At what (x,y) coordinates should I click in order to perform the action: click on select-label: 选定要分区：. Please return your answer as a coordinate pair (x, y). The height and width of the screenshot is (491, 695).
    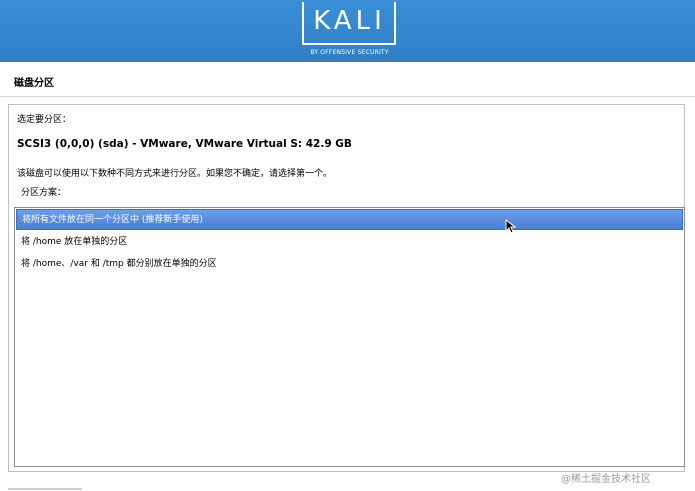
    Looking at the image, I should click on (44, 120).